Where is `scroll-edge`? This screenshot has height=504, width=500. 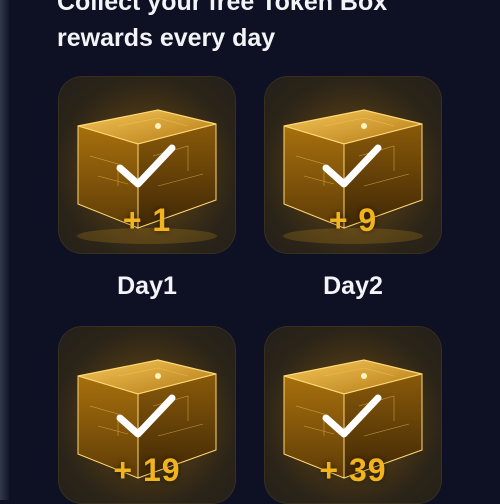 scroll-edge is located at coordinates (4, 250).